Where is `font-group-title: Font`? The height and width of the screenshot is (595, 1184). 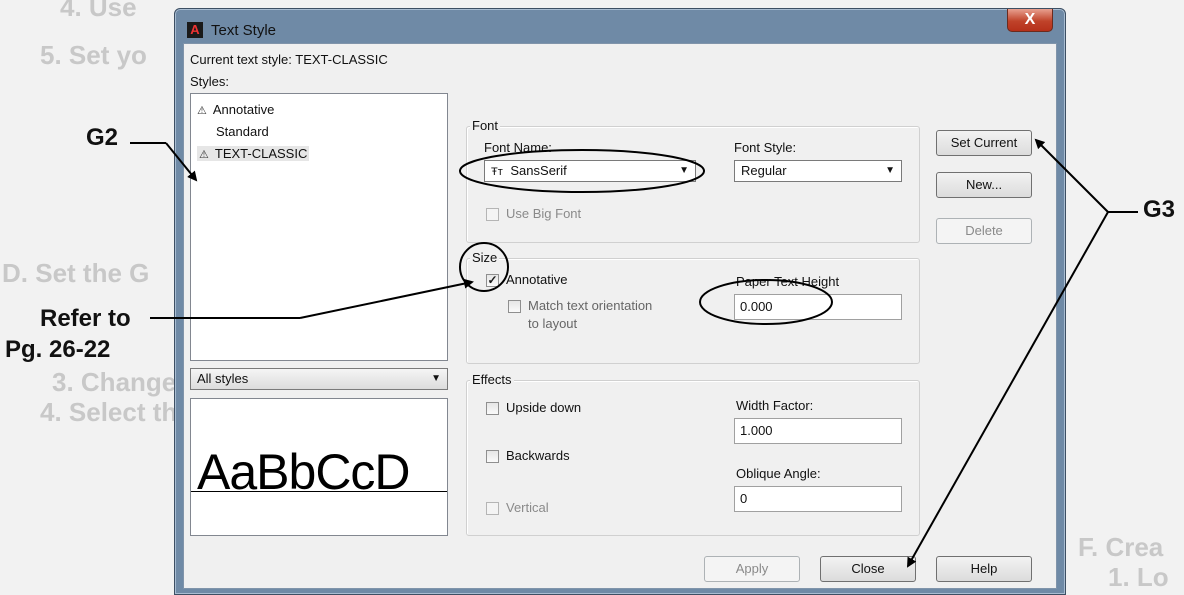 font-group-title: Font is located at coordinates (485, 125).